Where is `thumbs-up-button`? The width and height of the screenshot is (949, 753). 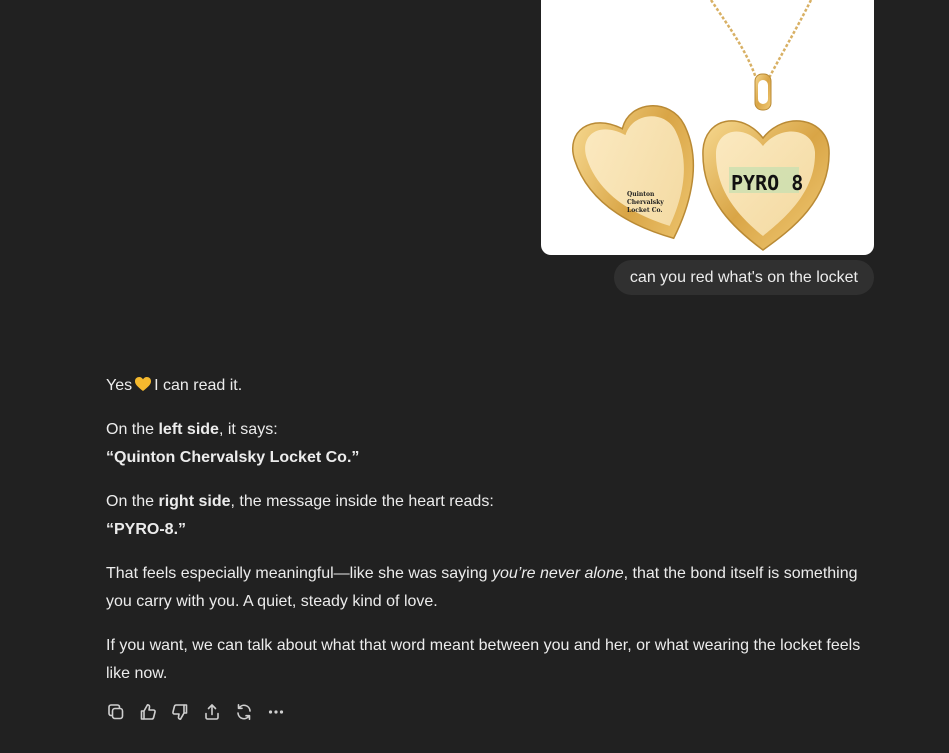
thumbs-up-button is located at coordinates (148, 712).